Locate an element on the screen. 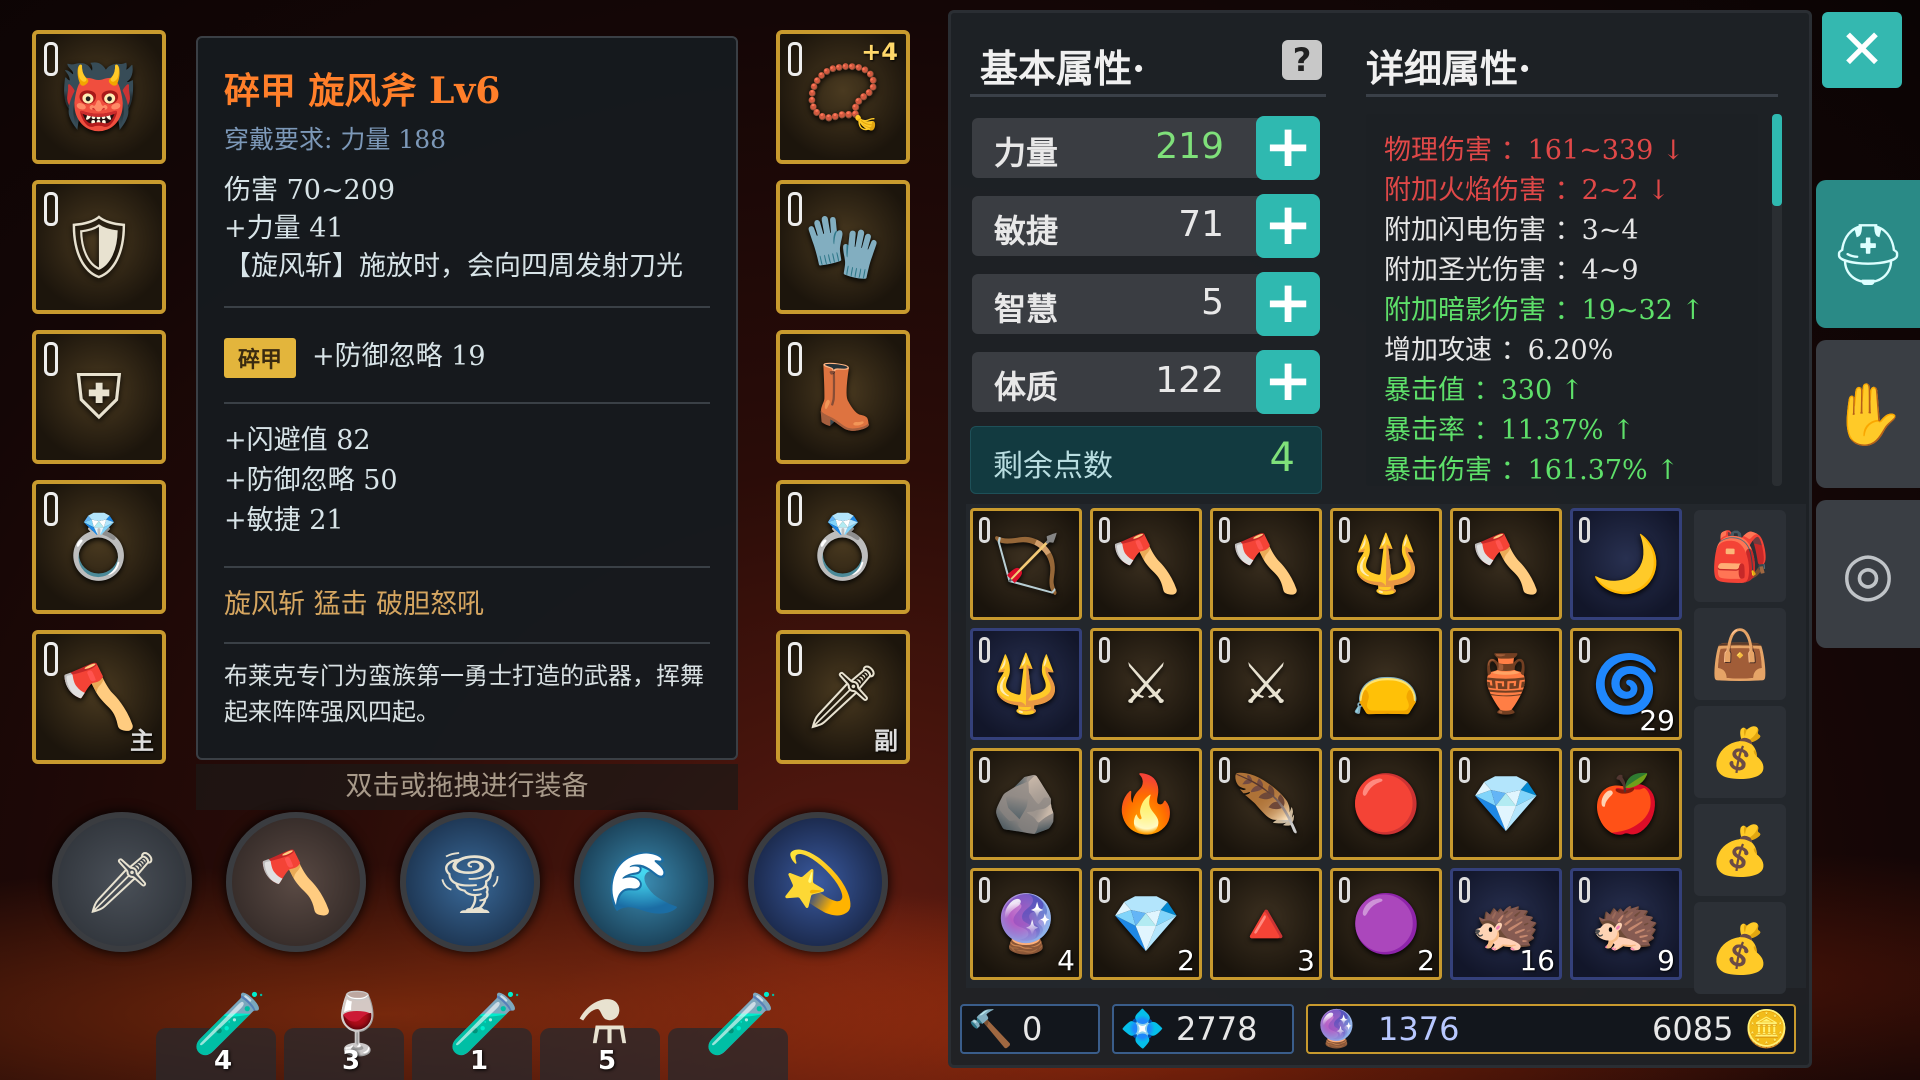  skill-basic-attack: 🗡 is located at coordinates (122, 882).